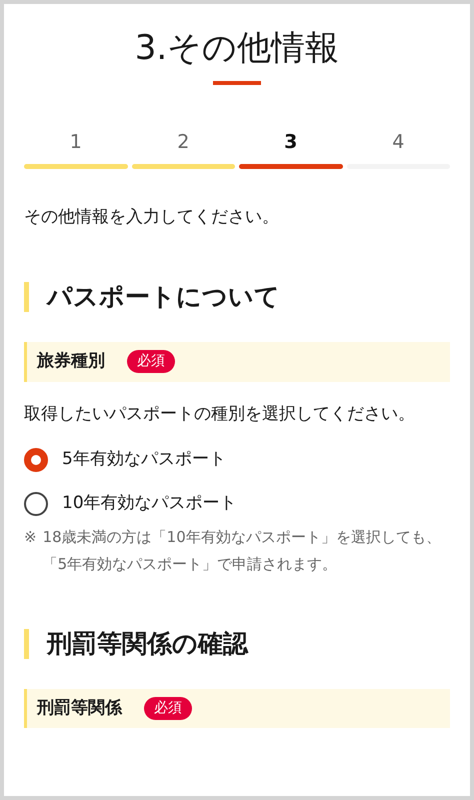 Image resolution: width=474 pixels, height=800 pixels. Describe the element at coordinates (144, 460) in the screenshot. I see `option-label: 5年有効なパスポート` at that location.